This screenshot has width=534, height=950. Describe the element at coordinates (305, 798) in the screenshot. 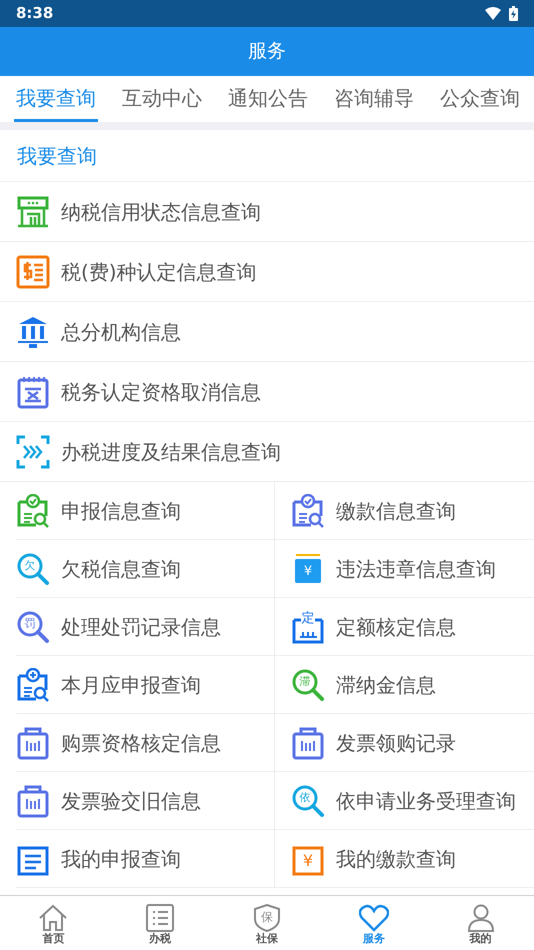

I see `icon-glyph: 依` at that location.